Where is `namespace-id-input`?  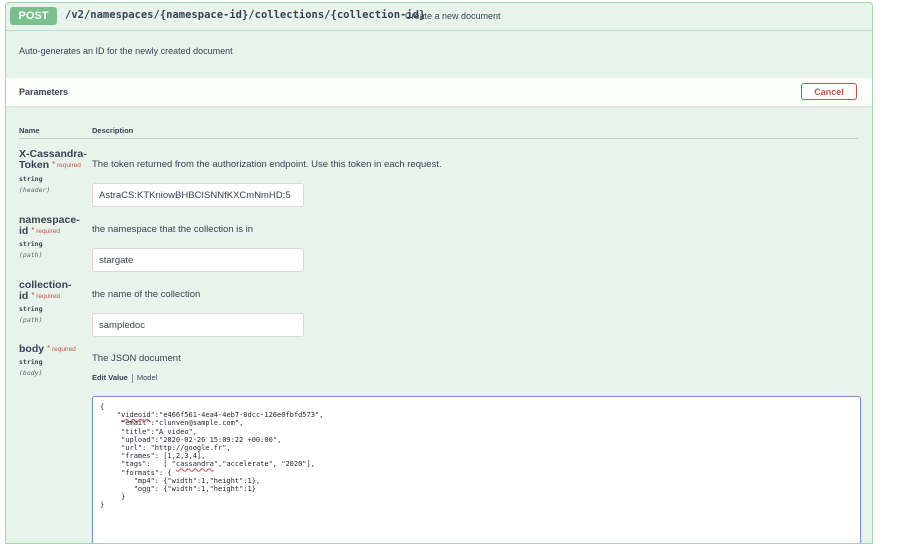
namespace-id-input is located at coordinates (198, 260).